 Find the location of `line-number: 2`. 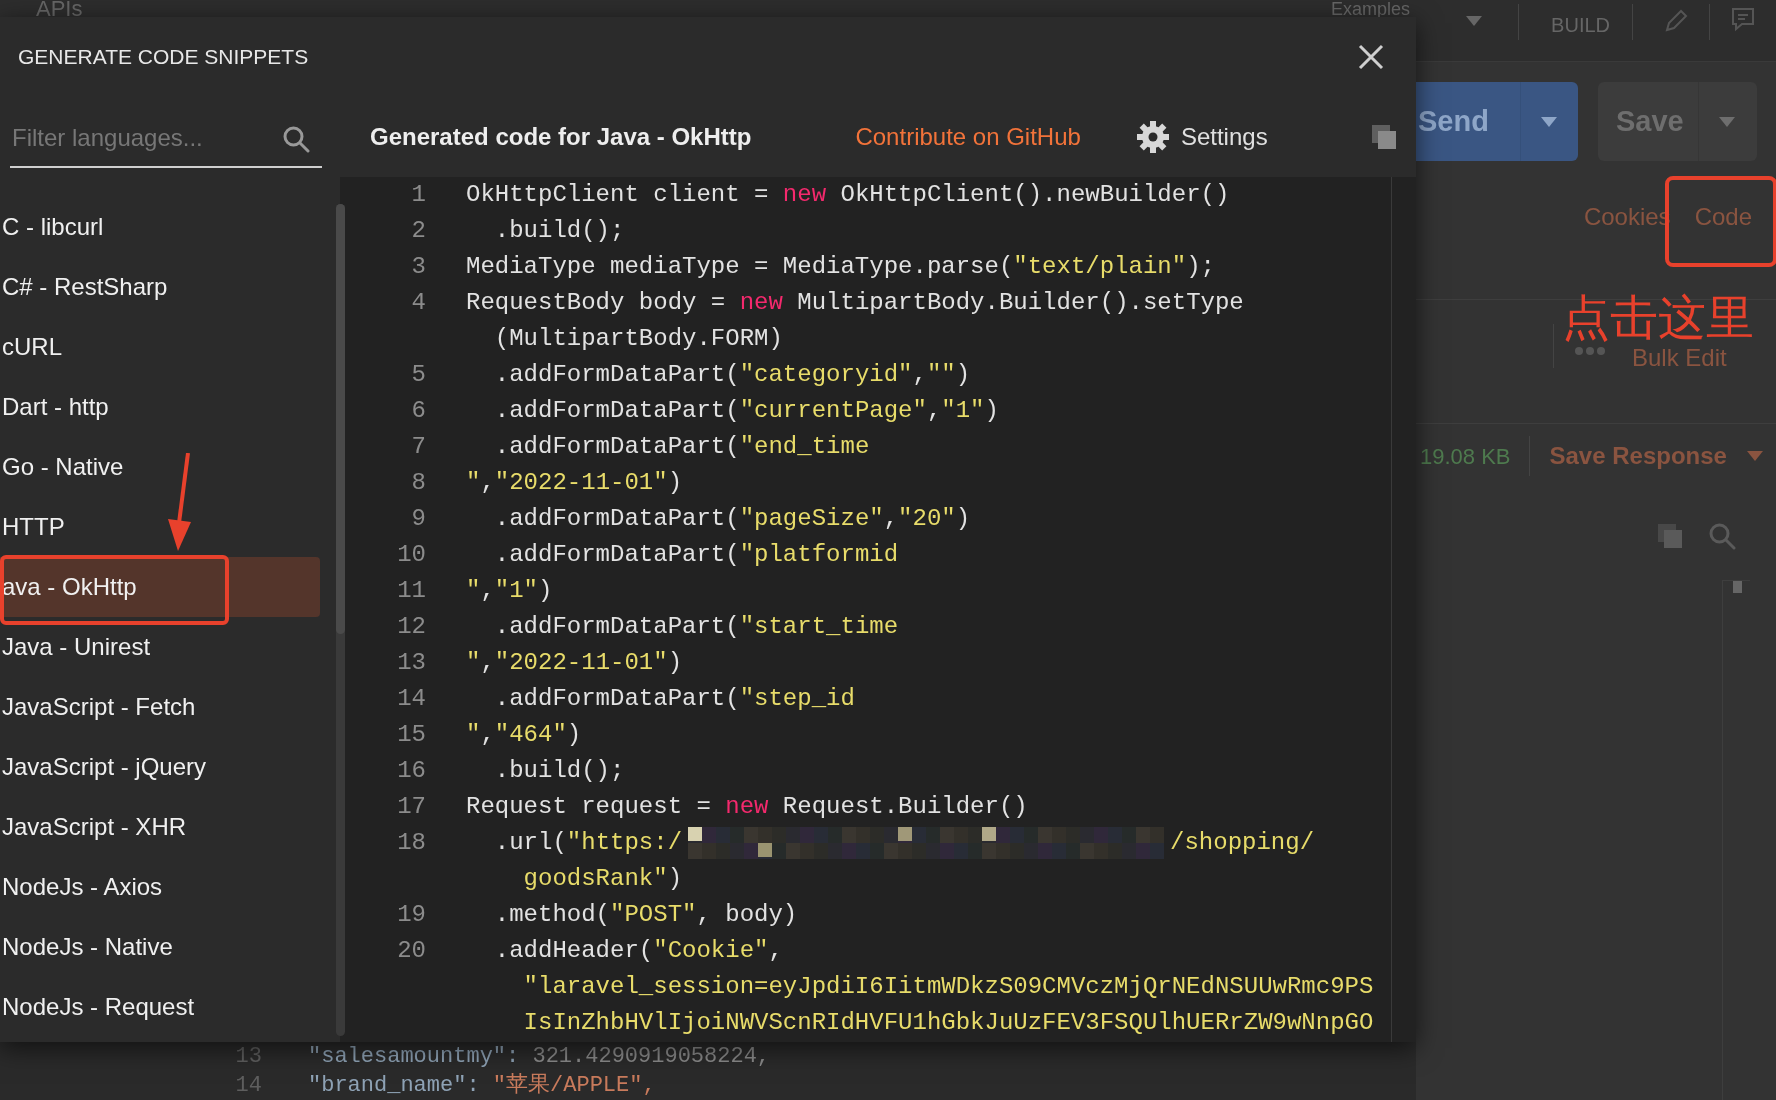

line-number: 2 is located at coordinates (418, 230).